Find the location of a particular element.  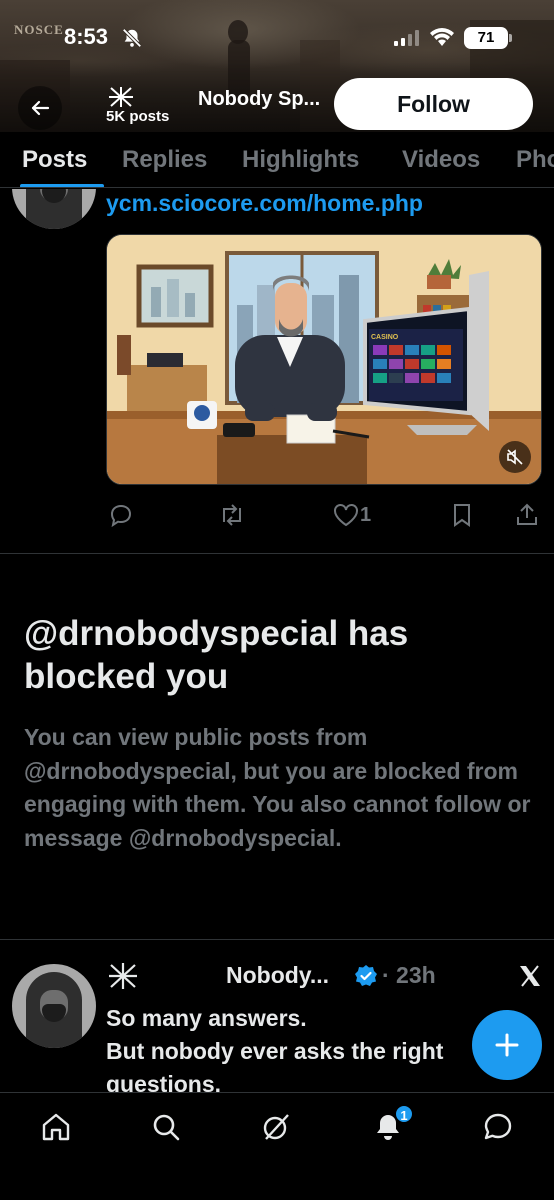

status-bar: 8:53 71 is located at coordinates (277, 38).